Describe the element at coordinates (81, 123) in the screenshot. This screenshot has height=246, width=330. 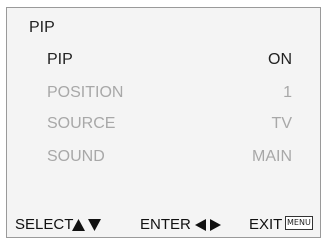
I see `menu-item-label: SOURCE` at that location.